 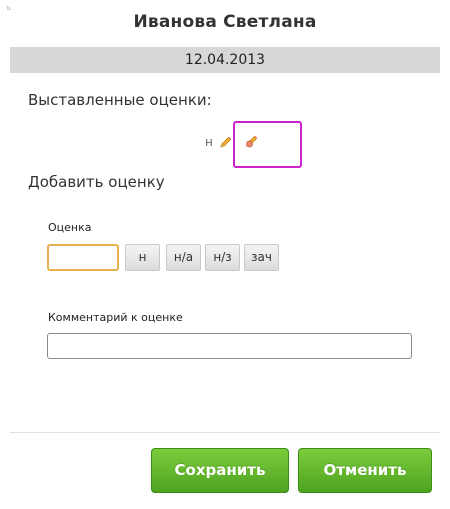 I want to click on grade-option-zach-button: зач, so click(x=261, y=257).